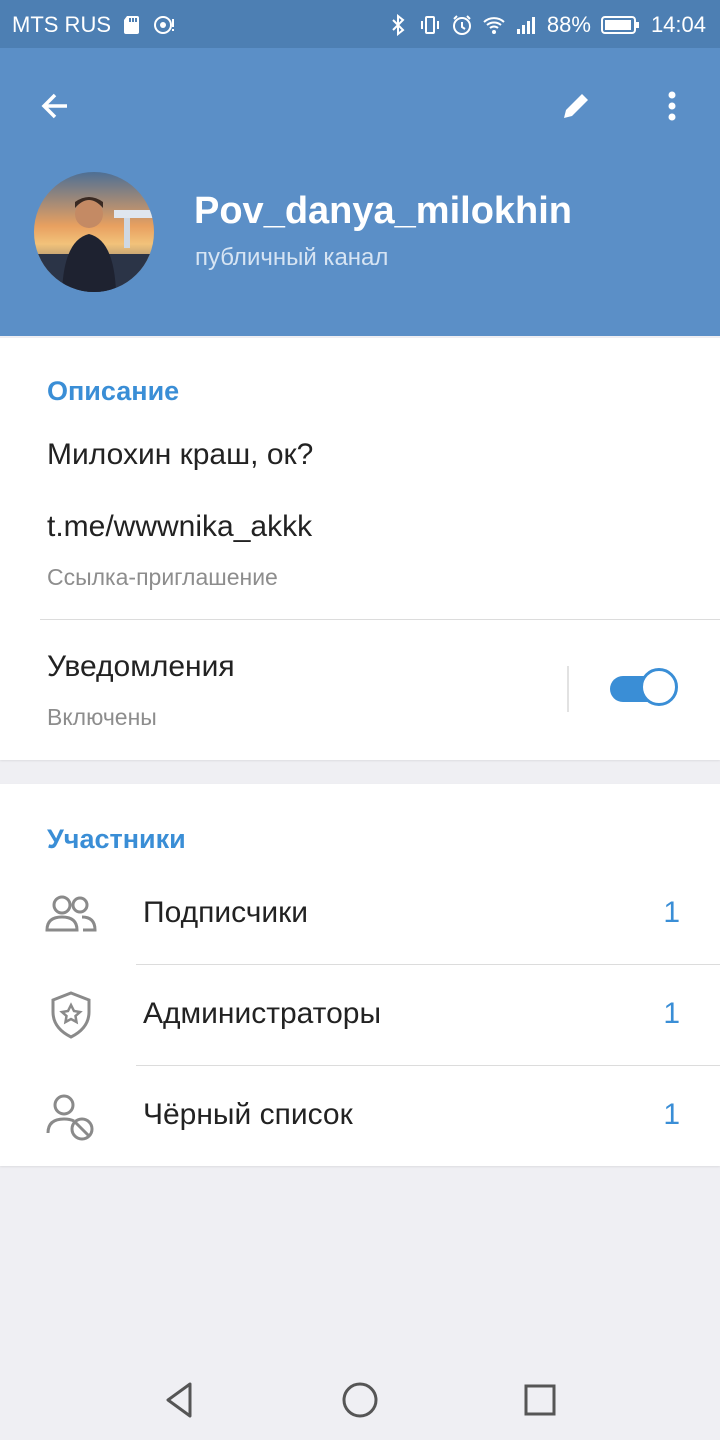 This screenshot has height=1440, width=720. What do you see at coordinates (71, 1015) in the screenshot?
I see `admin-shield-icon` at bounding box center [71, 1015].